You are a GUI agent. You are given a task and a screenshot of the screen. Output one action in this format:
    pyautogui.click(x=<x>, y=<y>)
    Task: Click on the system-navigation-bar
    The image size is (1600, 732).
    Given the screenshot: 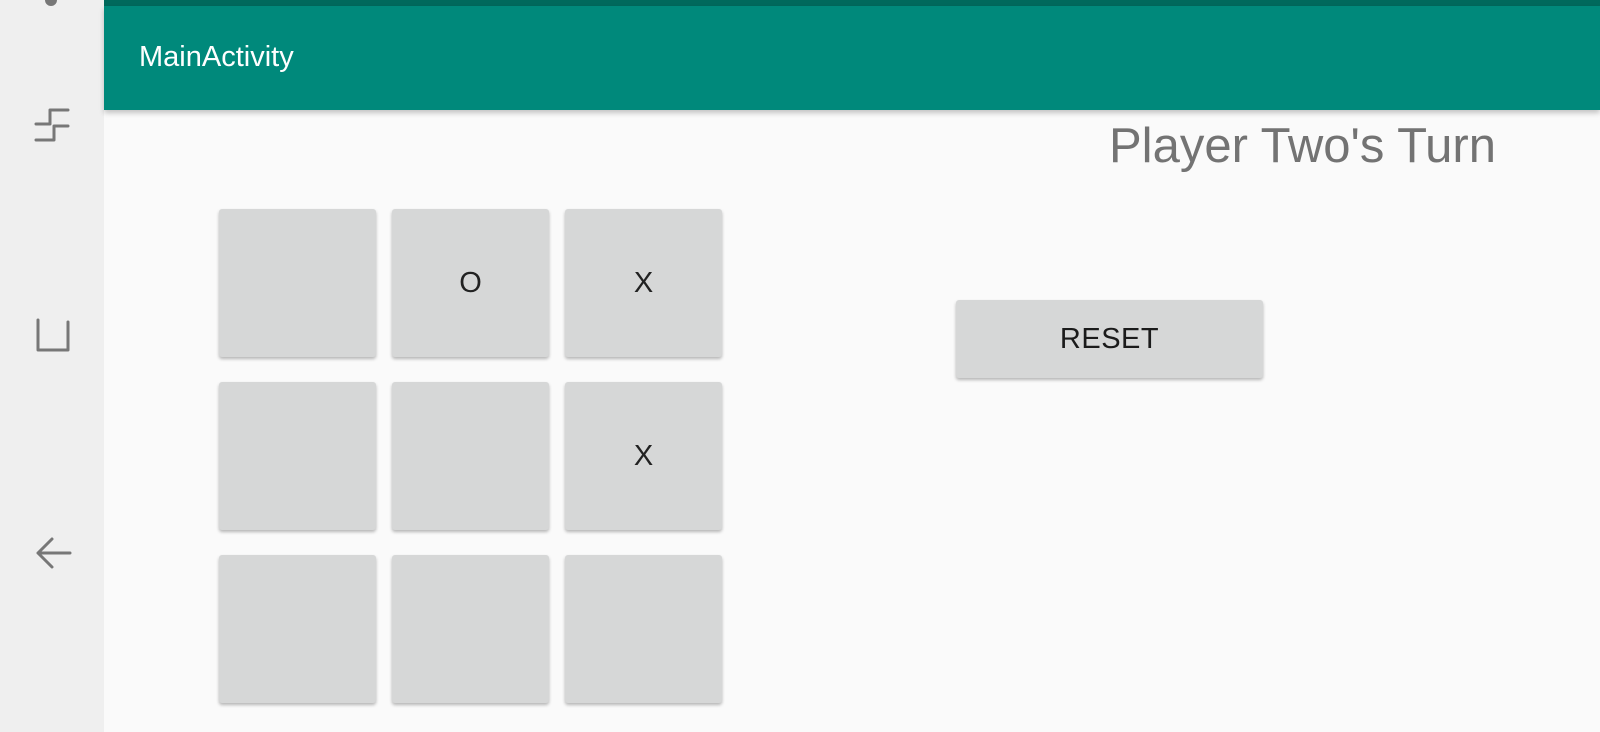 What is the action you would take?
    pyautogui.click(x=52, y=366)
    